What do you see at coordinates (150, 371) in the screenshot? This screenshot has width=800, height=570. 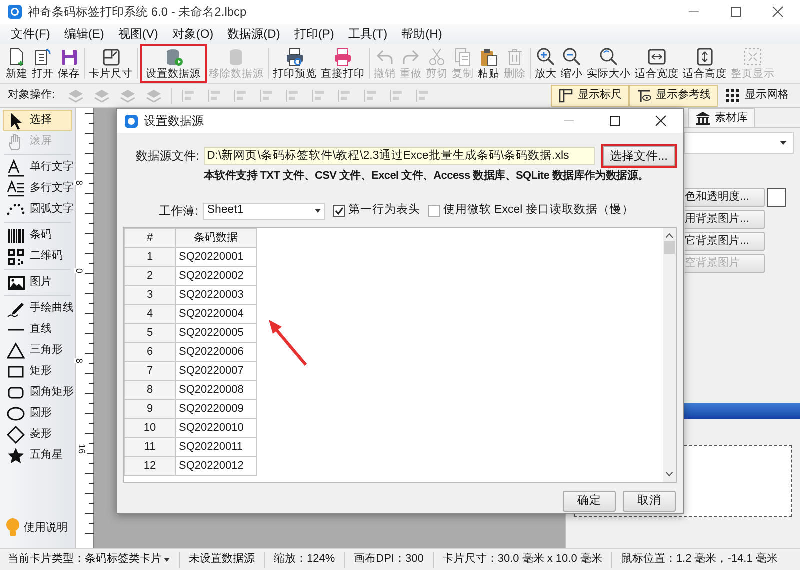 I see `row-number: 7` at bounding box center [150, 371].